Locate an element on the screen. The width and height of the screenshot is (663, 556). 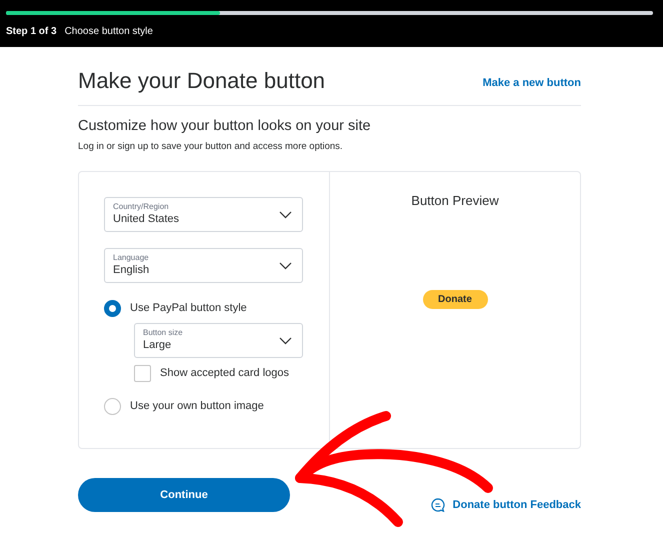
subtitle: Customize how your button looks on your site is located at coordinates (225, 126).